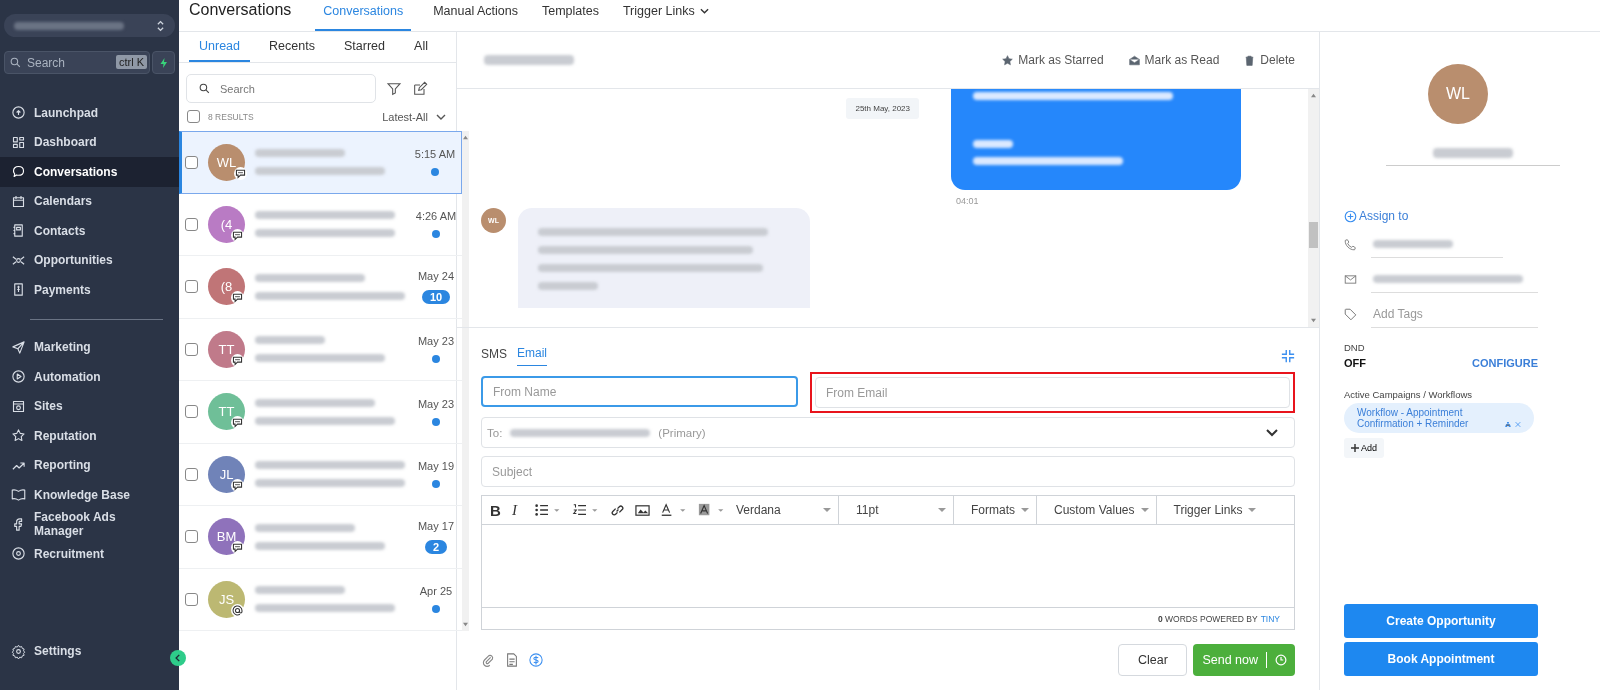 This screenshot has height=690, width=1600. Describe the element at coordinates (548, 510) in the screenshot. I see `bullet-list-icon` at that location.